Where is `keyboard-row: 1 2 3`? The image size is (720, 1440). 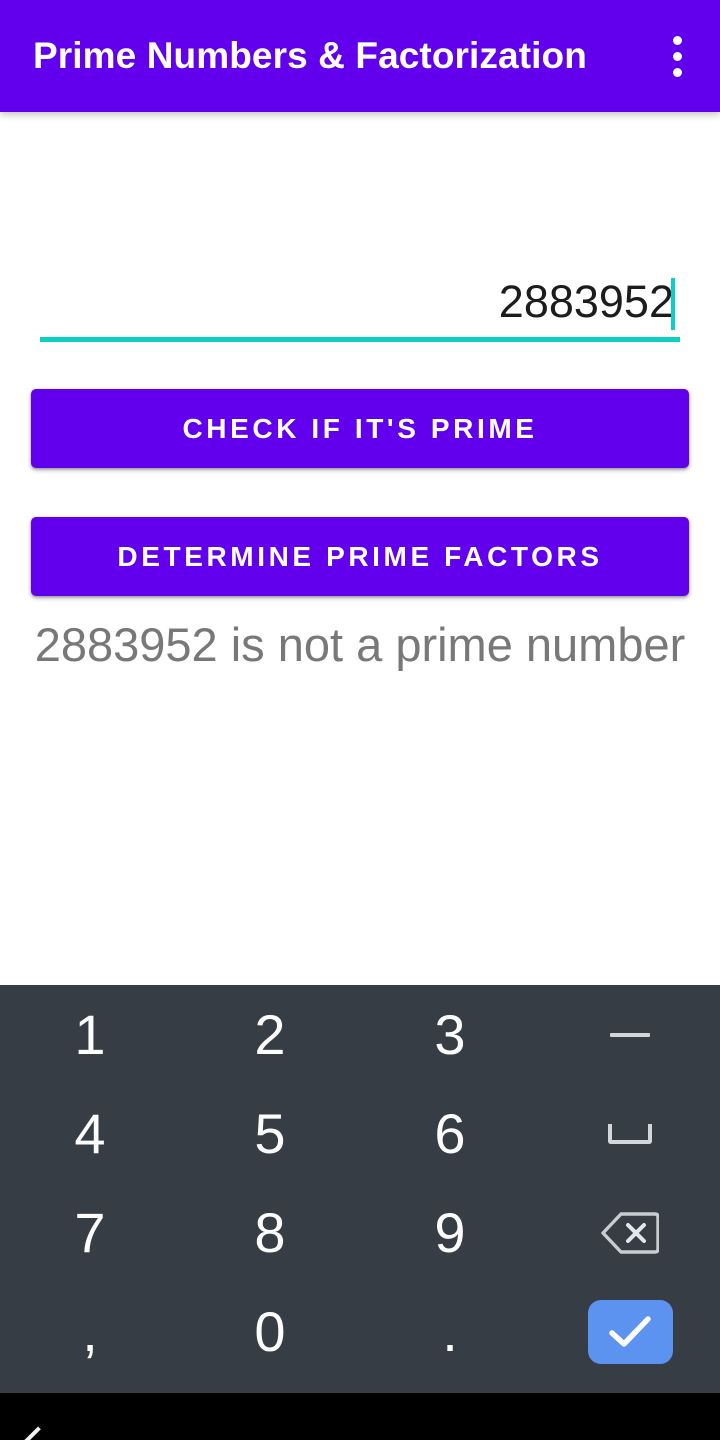
keyboard-row: 1 2 3 is located at coordinates (360, 1034).